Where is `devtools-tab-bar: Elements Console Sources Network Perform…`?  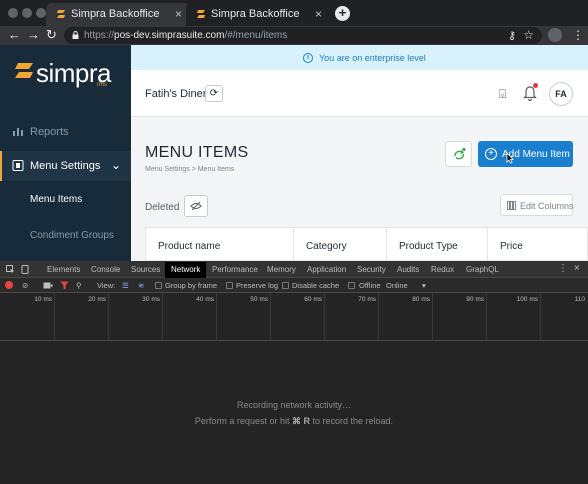 devtools-tab-bar: Elements Console Sources Network Perform… is located at coordinates (294, 269).